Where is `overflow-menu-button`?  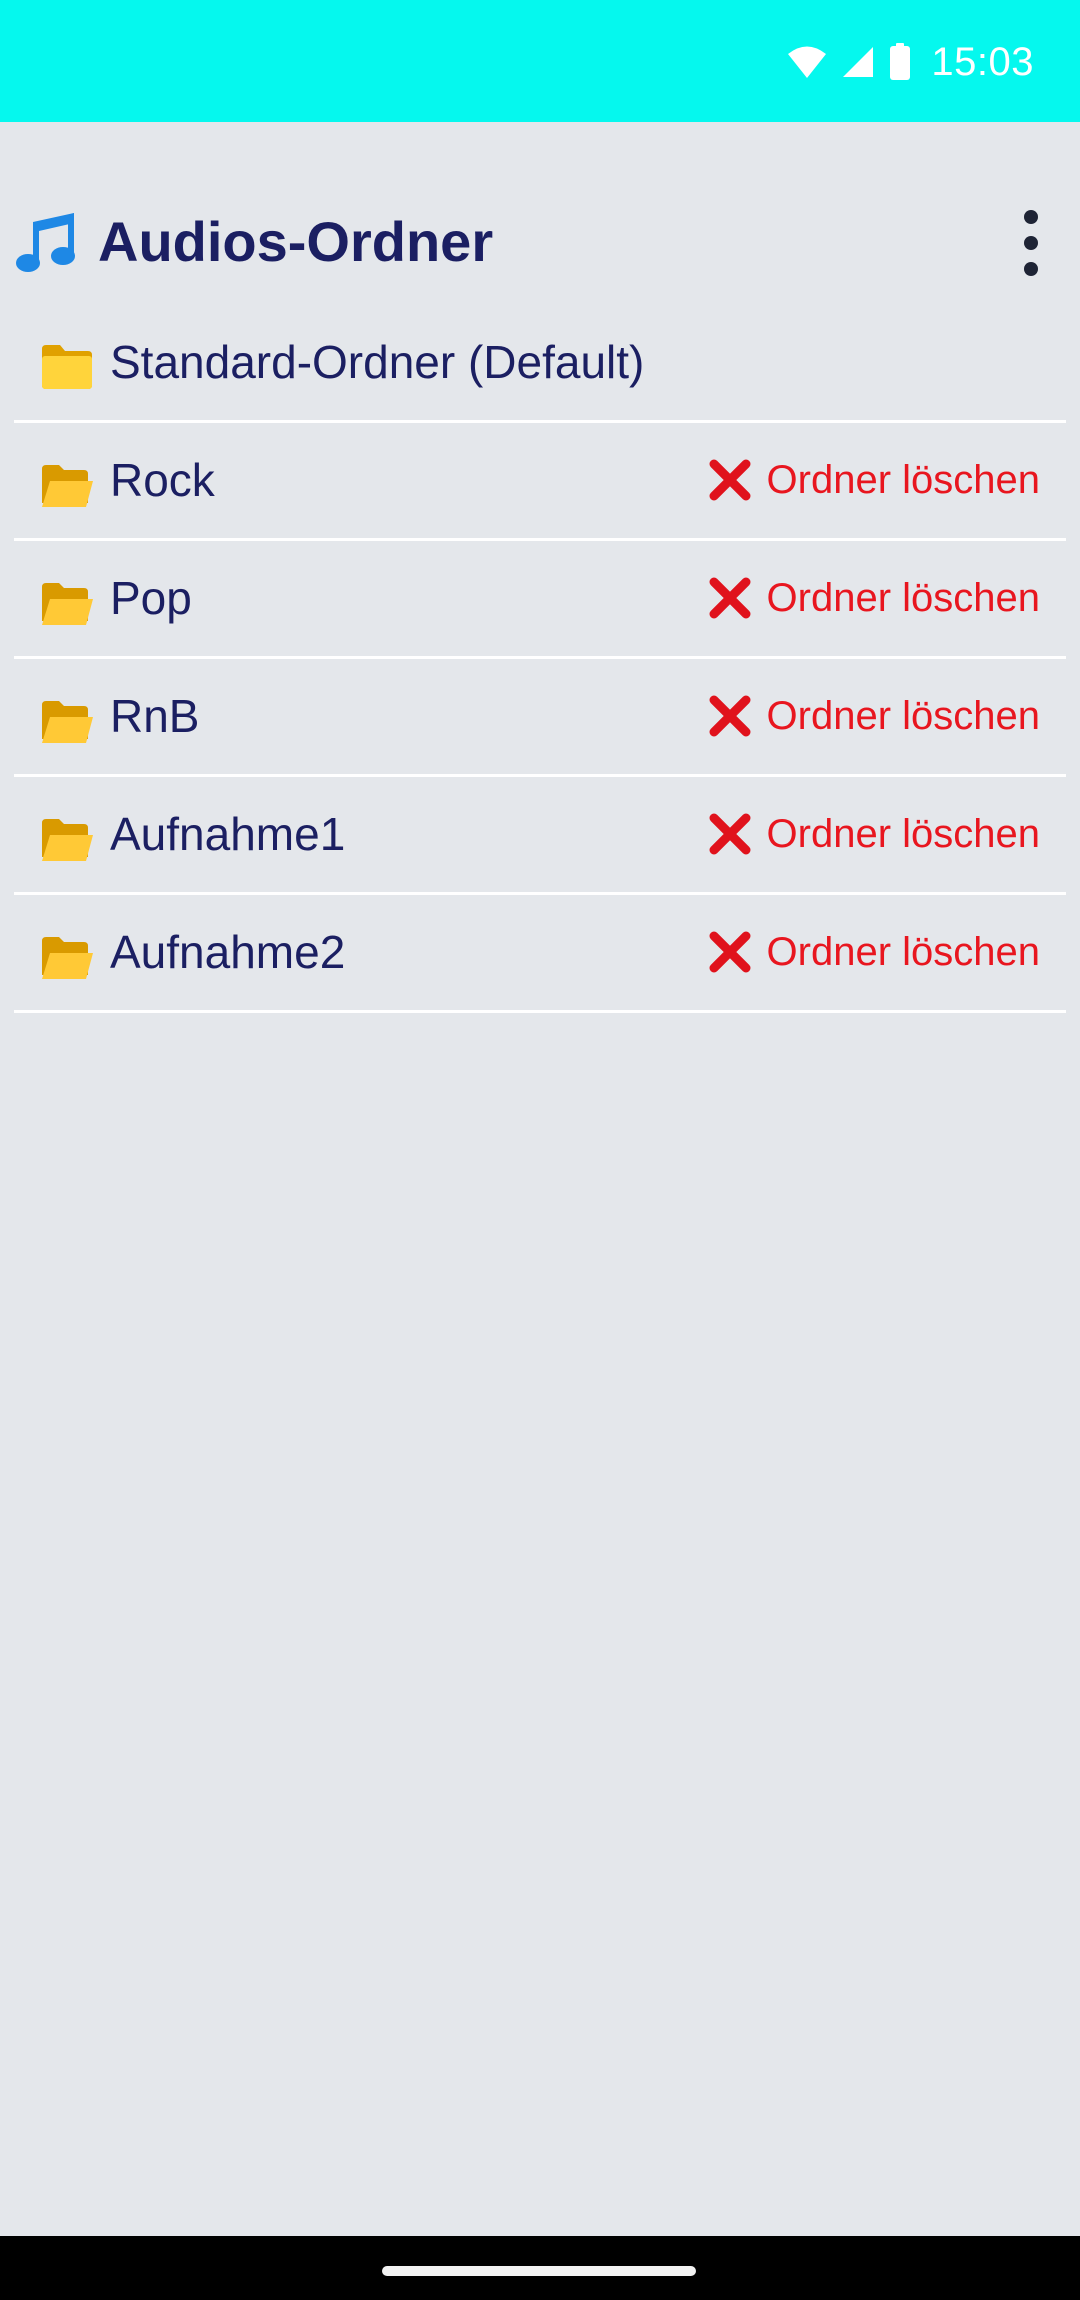 overflow-menu-button is located at coordinates (1031, 243).